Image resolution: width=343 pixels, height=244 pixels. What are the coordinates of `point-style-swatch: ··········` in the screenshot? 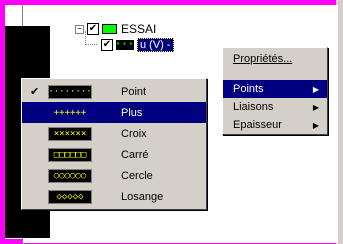 It's located at (70, 91).